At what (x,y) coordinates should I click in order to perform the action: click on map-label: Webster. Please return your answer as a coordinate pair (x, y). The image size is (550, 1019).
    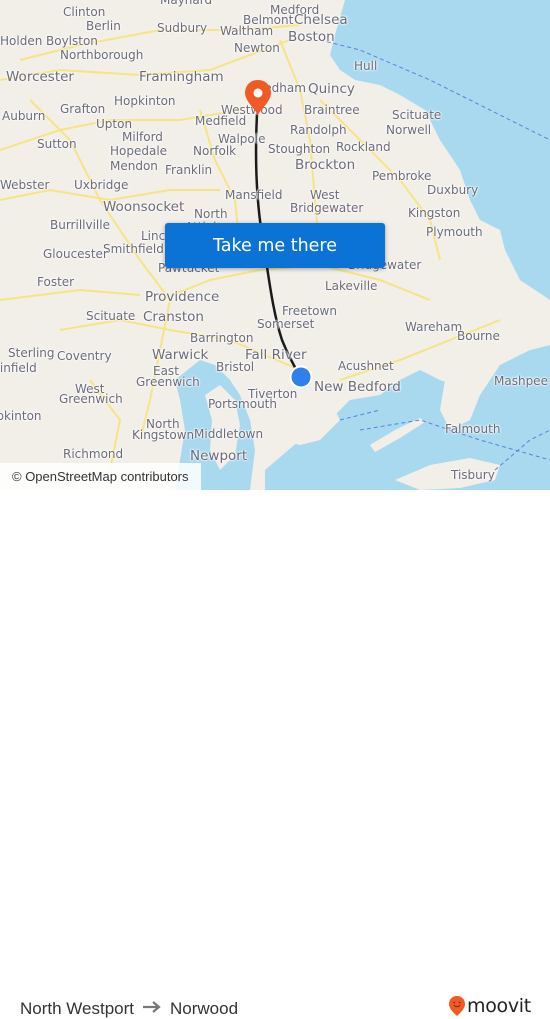
    Looking at the image, I should click on (25, 185).